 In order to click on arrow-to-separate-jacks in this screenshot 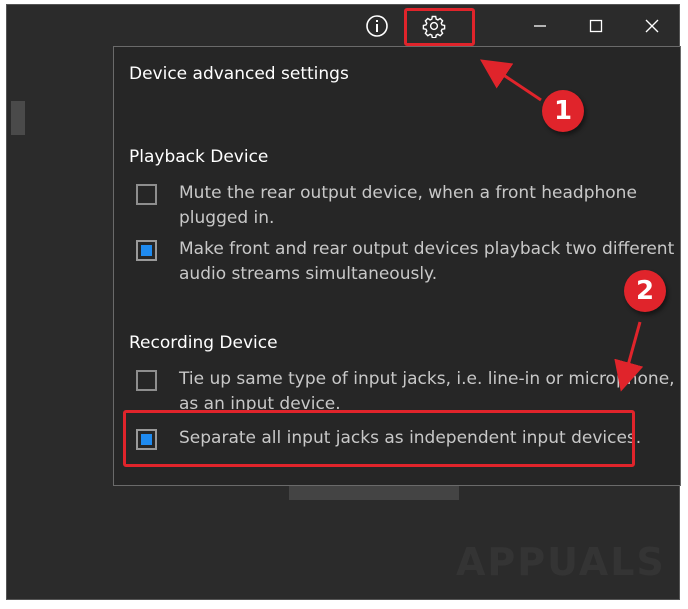, I will do `click(629, 356)`.